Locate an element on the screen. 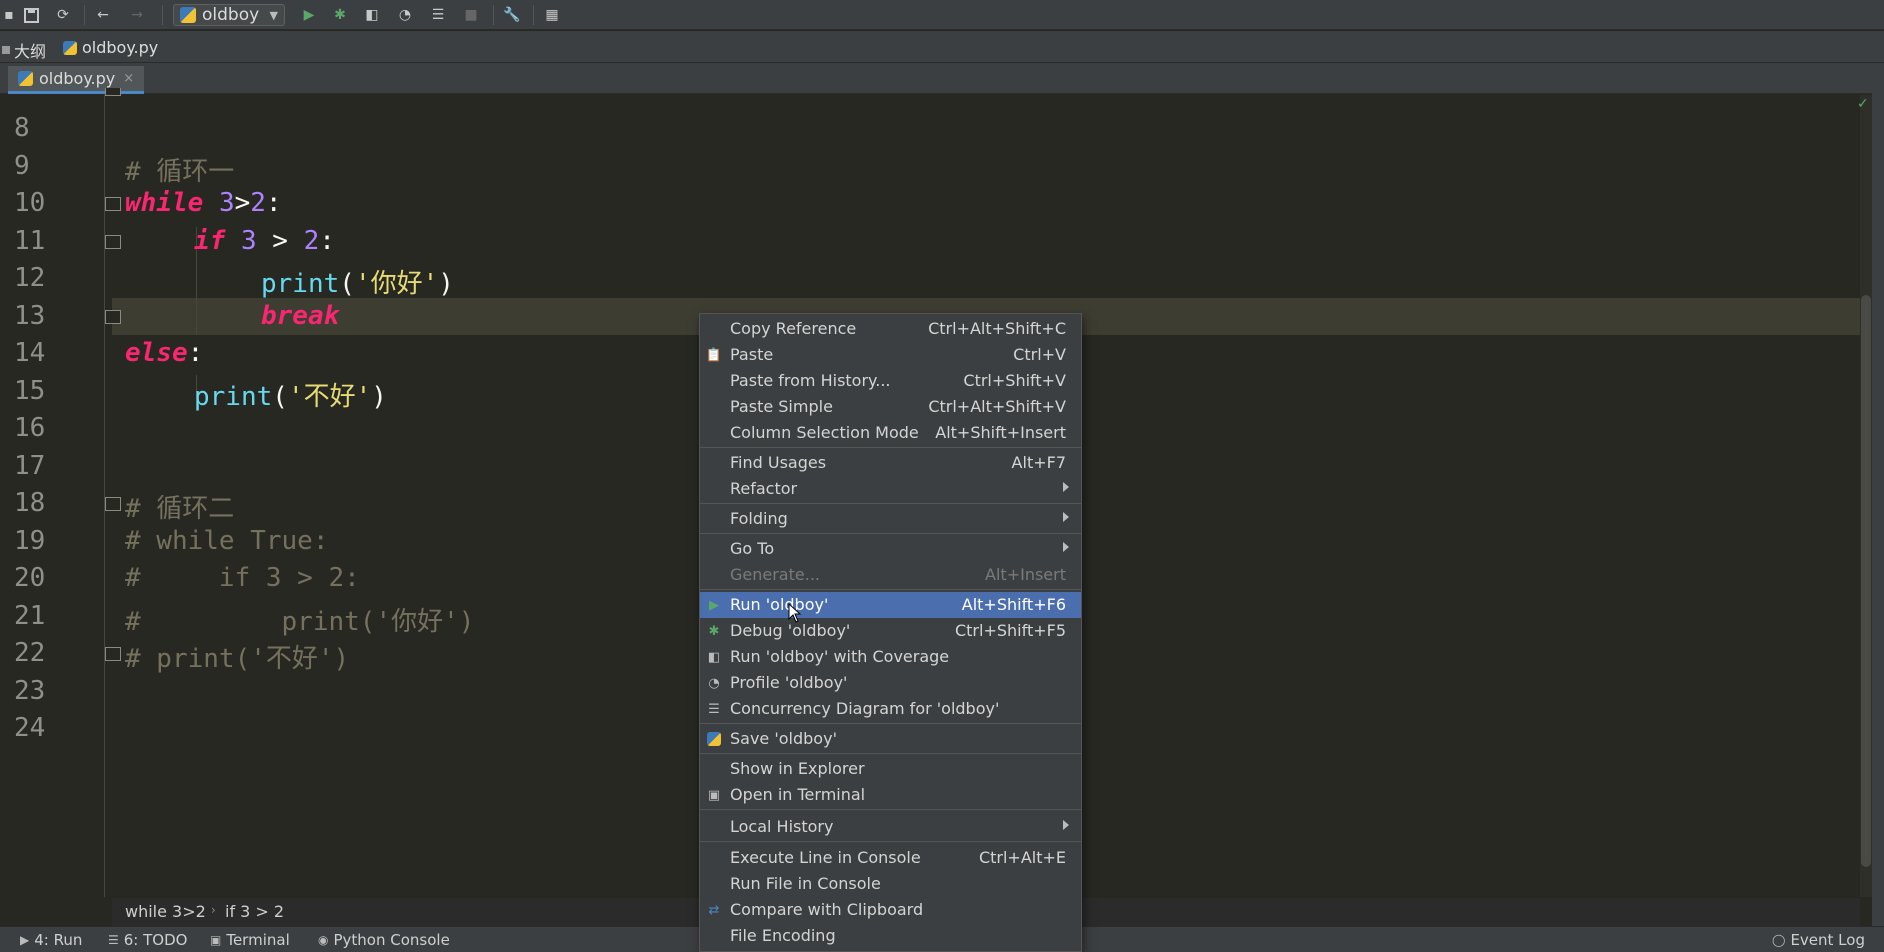  concurrency-icon: ☰ is located at coordinates (438, 15).